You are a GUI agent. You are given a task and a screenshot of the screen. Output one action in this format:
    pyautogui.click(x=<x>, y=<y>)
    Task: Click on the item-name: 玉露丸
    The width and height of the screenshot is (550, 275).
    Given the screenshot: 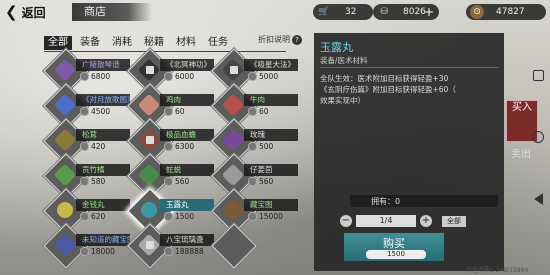 What is the action you would take?
    pyautogui.click(x=187, y=205)
    